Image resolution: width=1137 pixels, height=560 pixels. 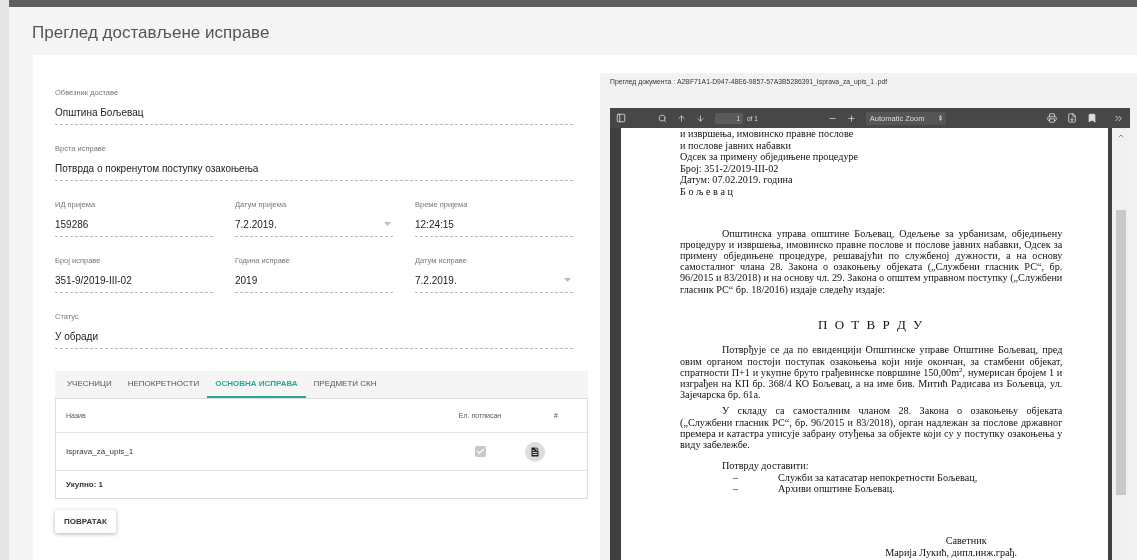 I want to click on text-field: 12:24:15, so click(x=494, y=227).